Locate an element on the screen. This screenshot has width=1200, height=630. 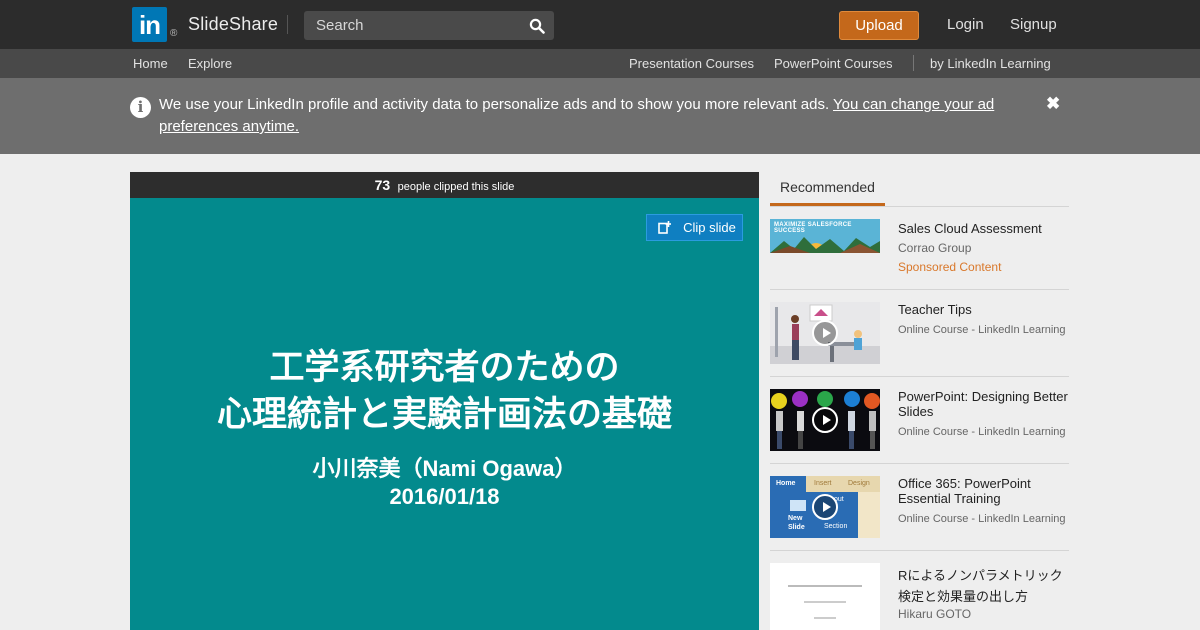
nav-presentation-courses: Presentation Courses is located at coordinates (691, 63).